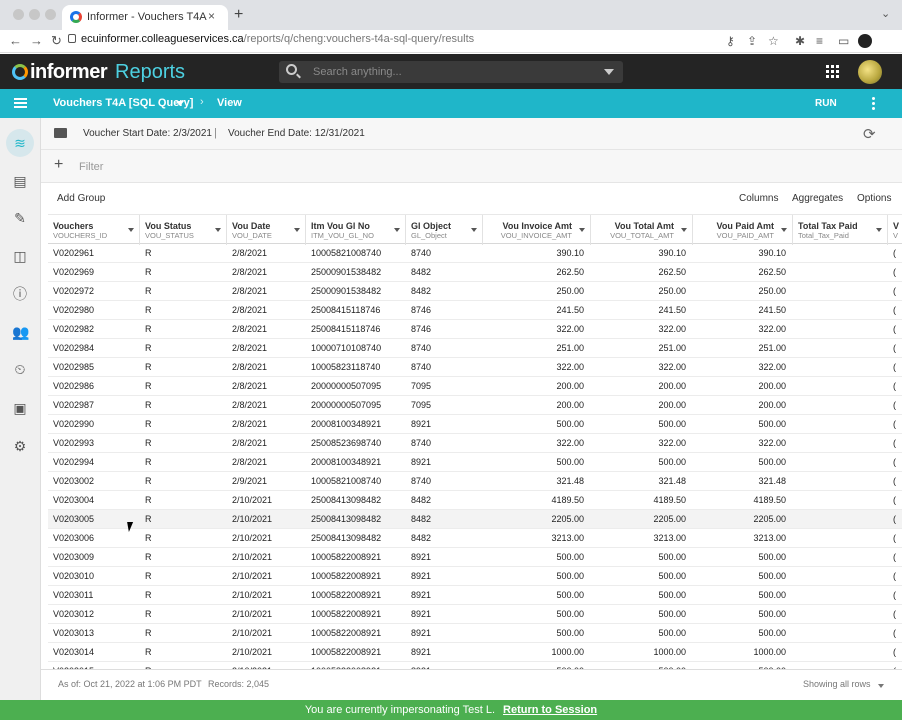 The height and width of the screenshot is (720, 902). I want to click on back-icon: ←, so click(15, 40).